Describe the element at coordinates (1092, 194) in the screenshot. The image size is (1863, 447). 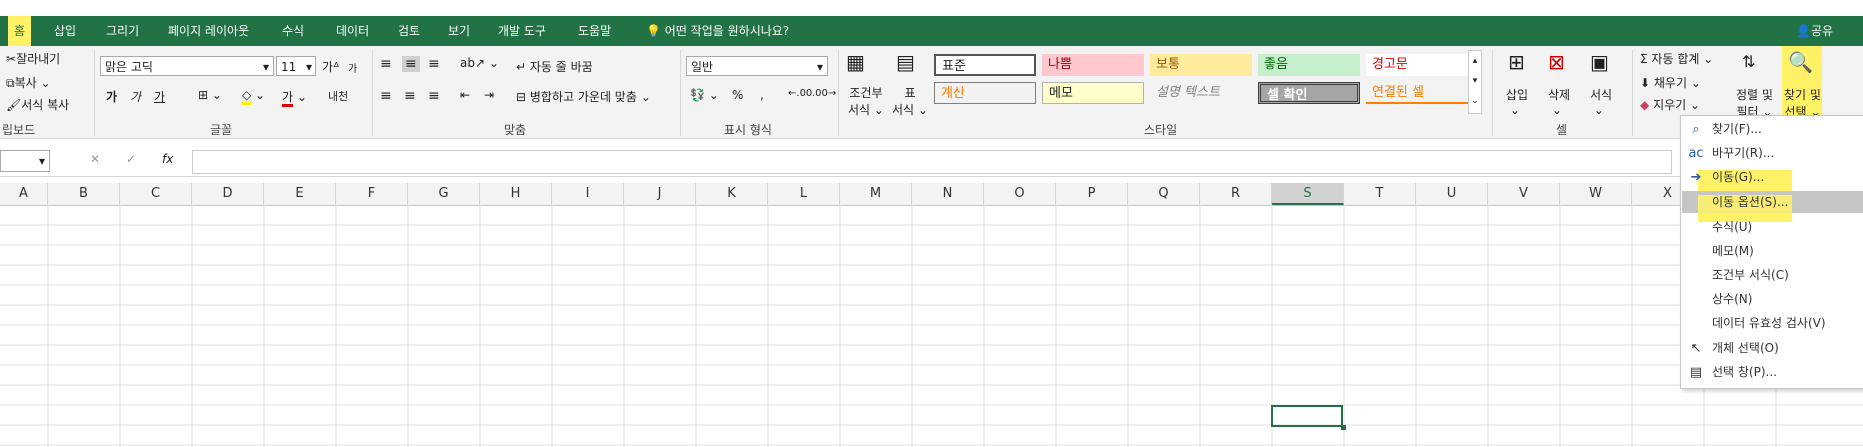
I see `column-header-p: P` at that location.